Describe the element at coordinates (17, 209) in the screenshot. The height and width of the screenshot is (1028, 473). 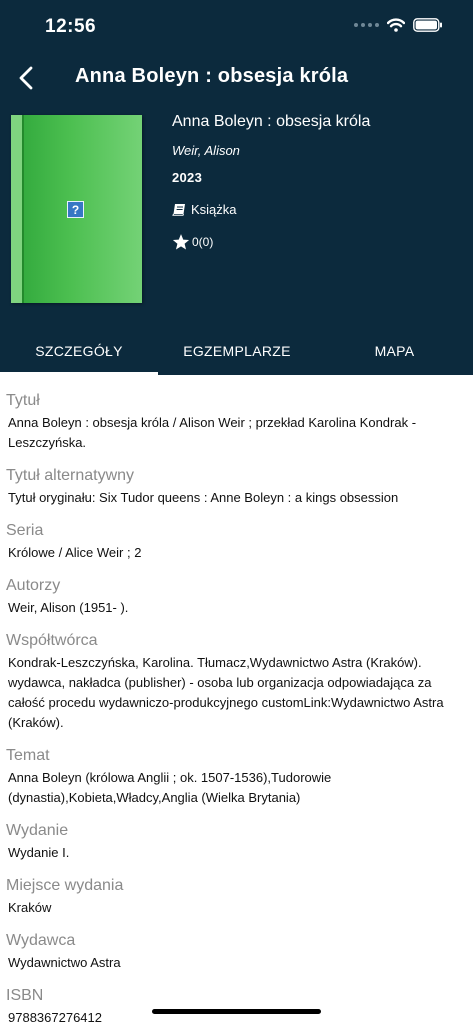
I see `cover-spine` at that location.